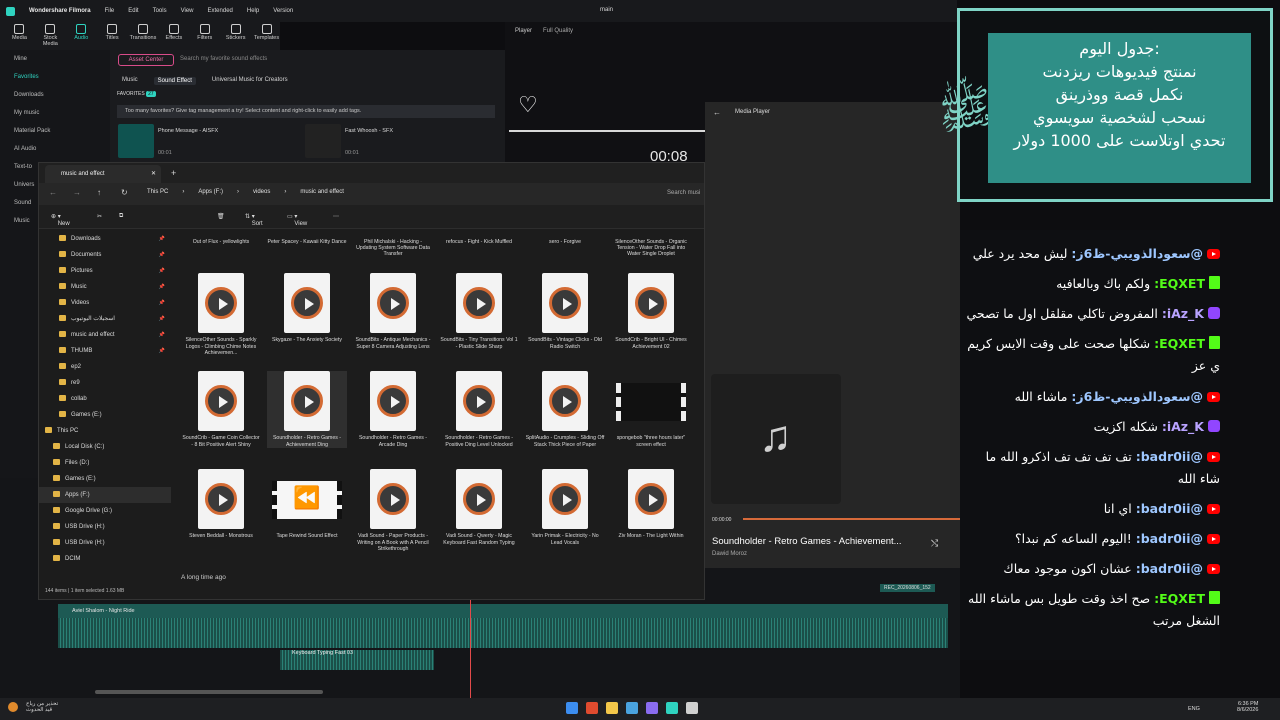 The height and width of the screenshot is (720, 1280). What do you see at coordinates (209, 692) in the screenshot?
I see `timeline-scrollbar` at bounding box center [209, 692].